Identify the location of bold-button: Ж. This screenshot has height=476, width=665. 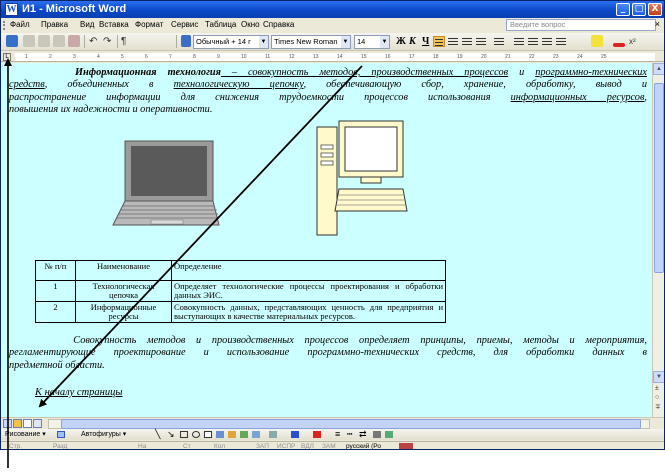
(401, 41).